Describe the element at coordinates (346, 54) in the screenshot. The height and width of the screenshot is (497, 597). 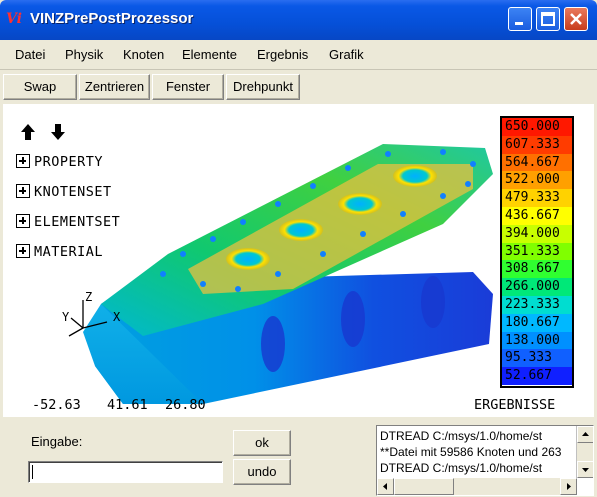
I see `menu-grafik: Grafik` at that location.